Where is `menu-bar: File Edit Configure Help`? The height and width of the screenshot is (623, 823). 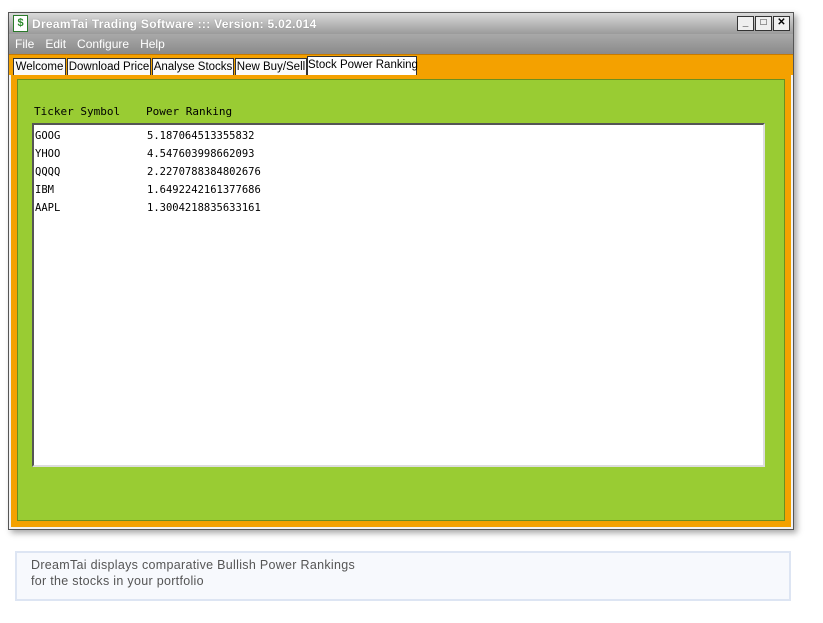 menu-bar: File Edit Configure Help is located at coordinates (401, 44).